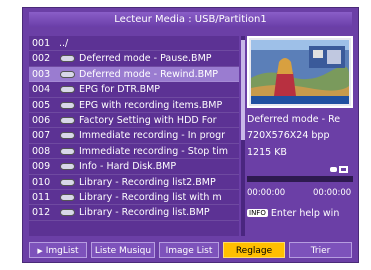 The width and height of the screenshot is (371, 270). I want to click on file-number: 009, so click(41, 167).